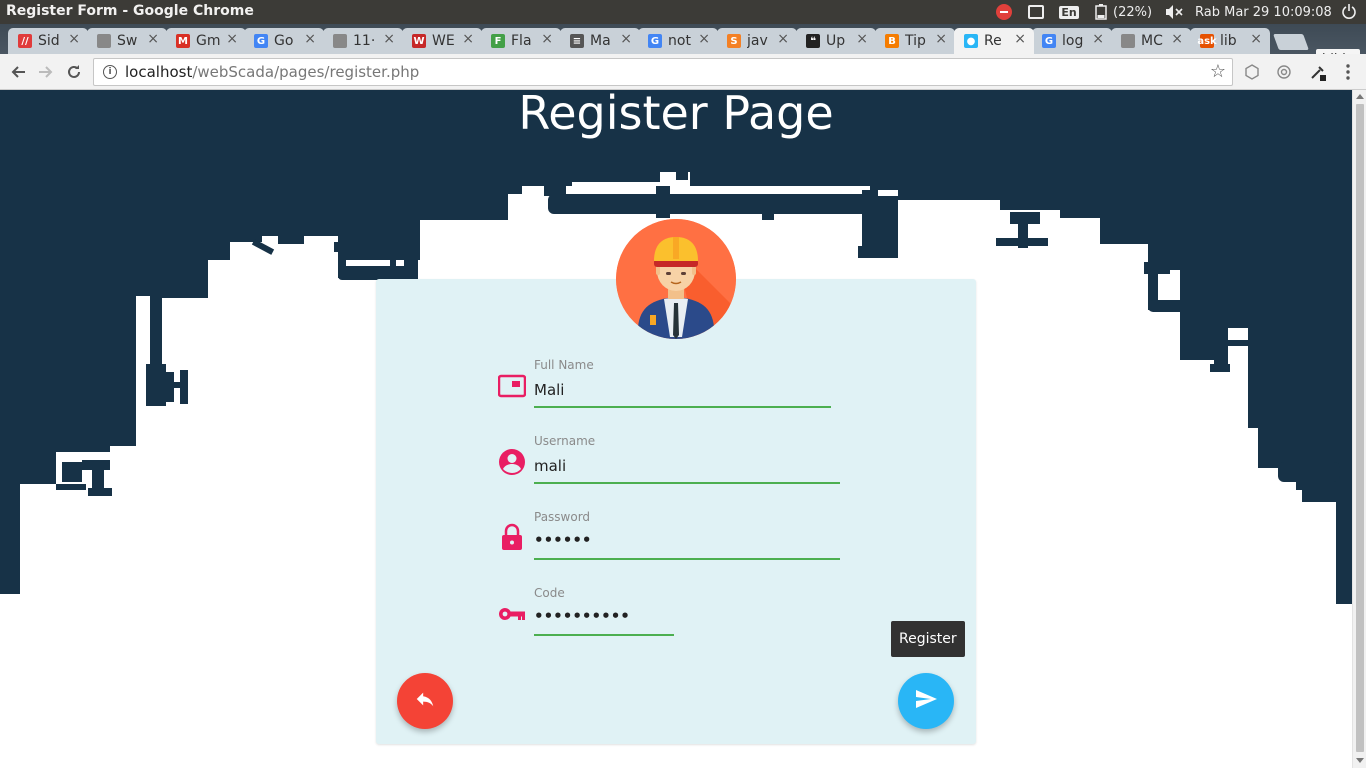 This screenshot has width=1366, height=768. I want to click on volume-muted-icon, so click(1174, 12).